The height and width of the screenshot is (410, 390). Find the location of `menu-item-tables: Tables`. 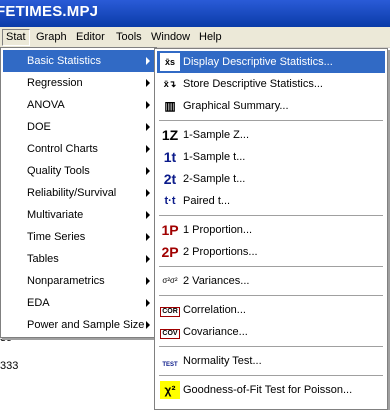

menu-item-tables: Tables is located at coordinates (78, 259).